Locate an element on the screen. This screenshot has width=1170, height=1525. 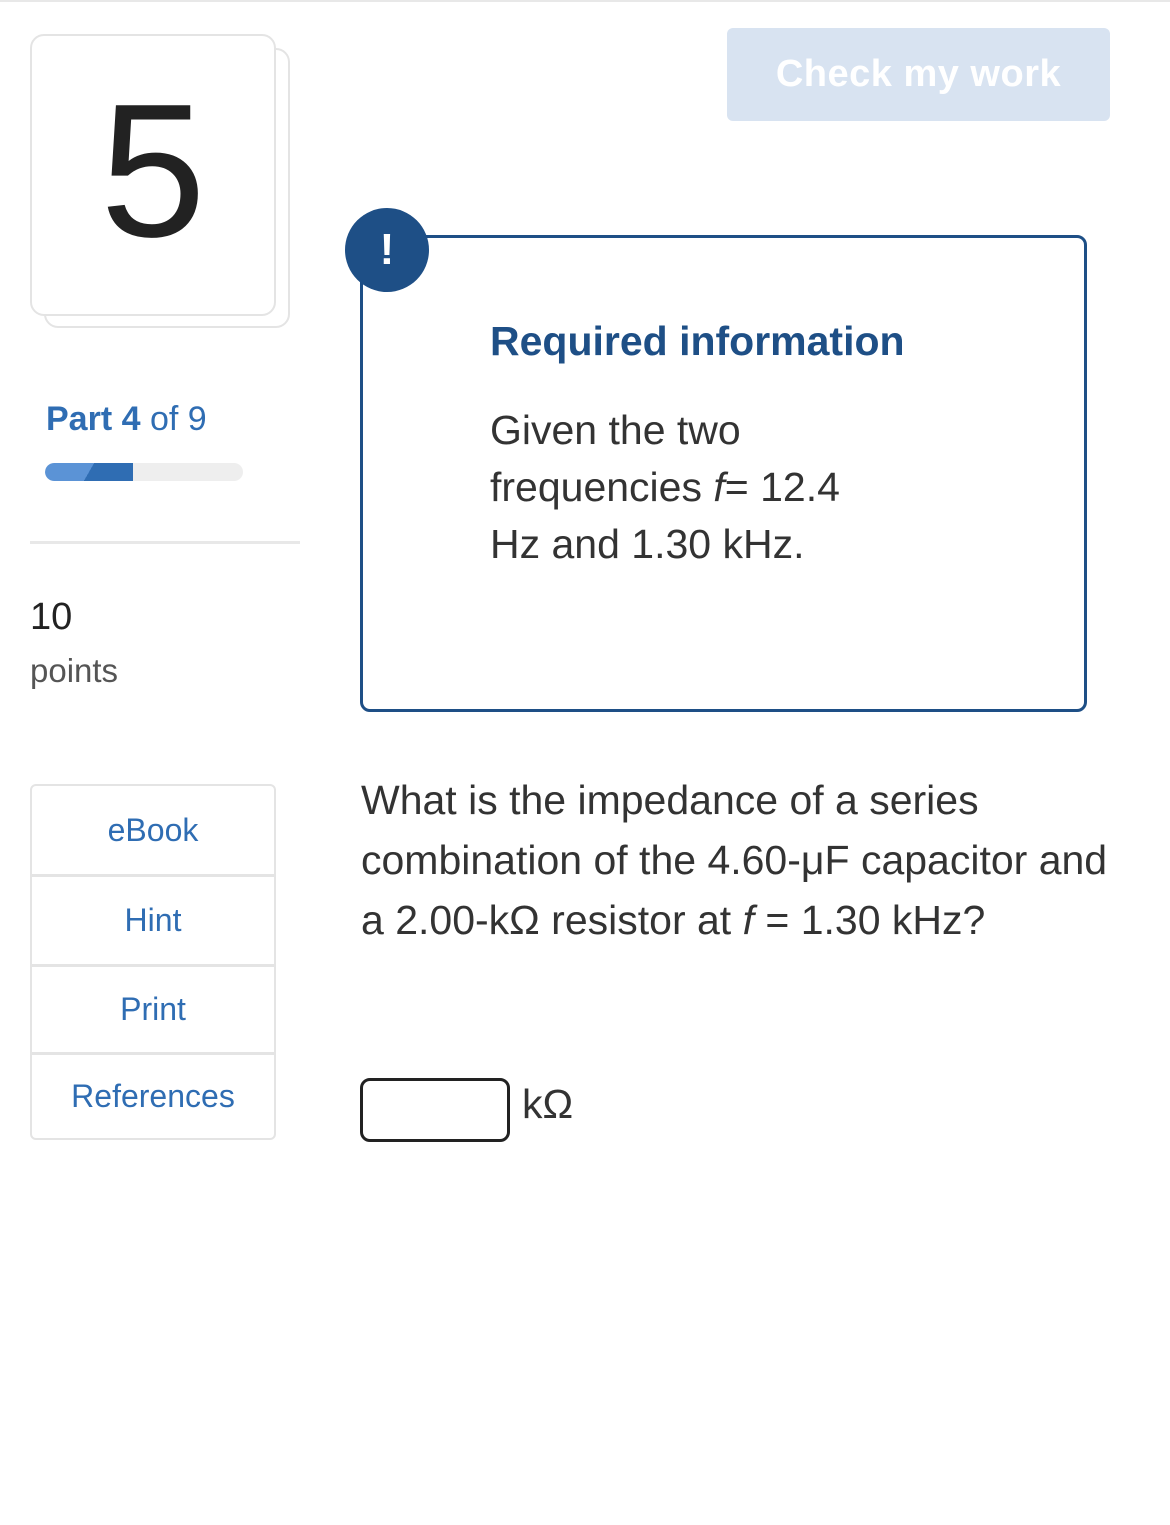
part-of-word: of is located at coordinates (164, 419).